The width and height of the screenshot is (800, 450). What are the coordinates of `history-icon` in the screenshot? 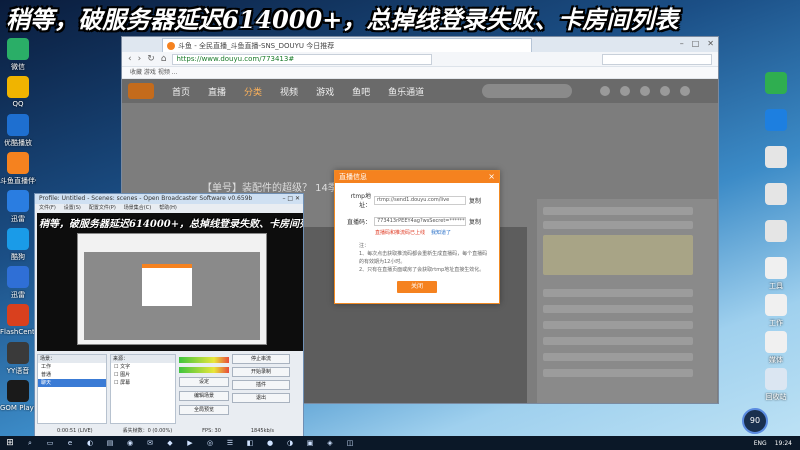 It's located at (605, 91).